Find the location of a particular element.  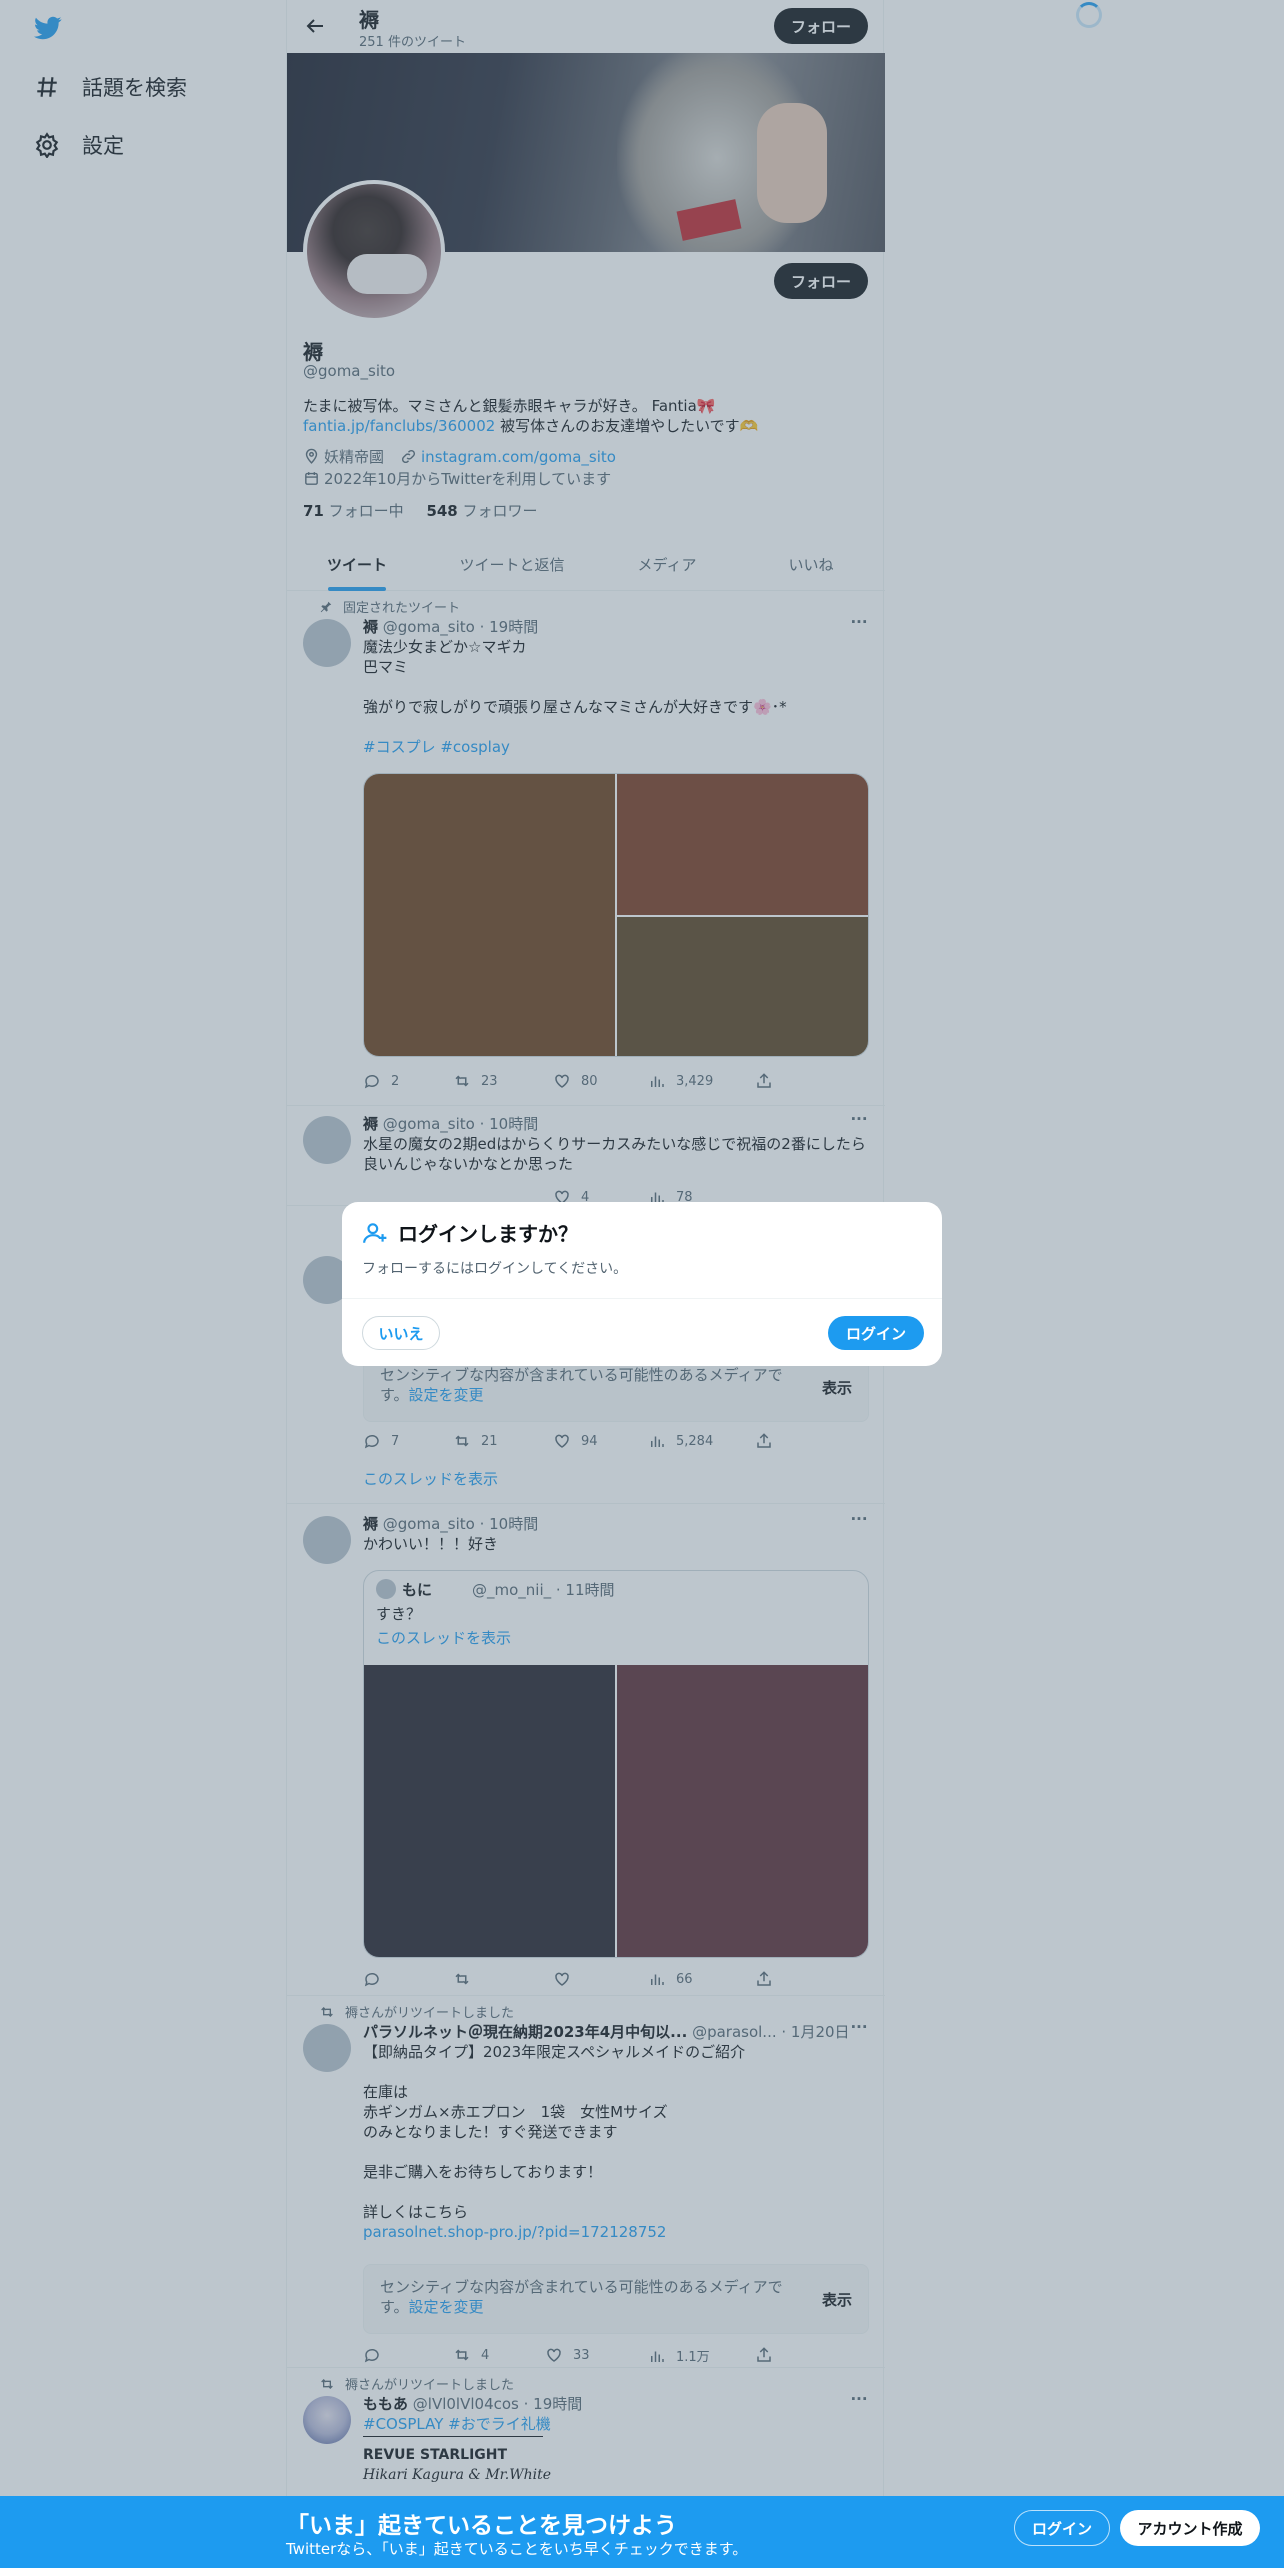

dialog-divider is located at coordinates (642, 1298).